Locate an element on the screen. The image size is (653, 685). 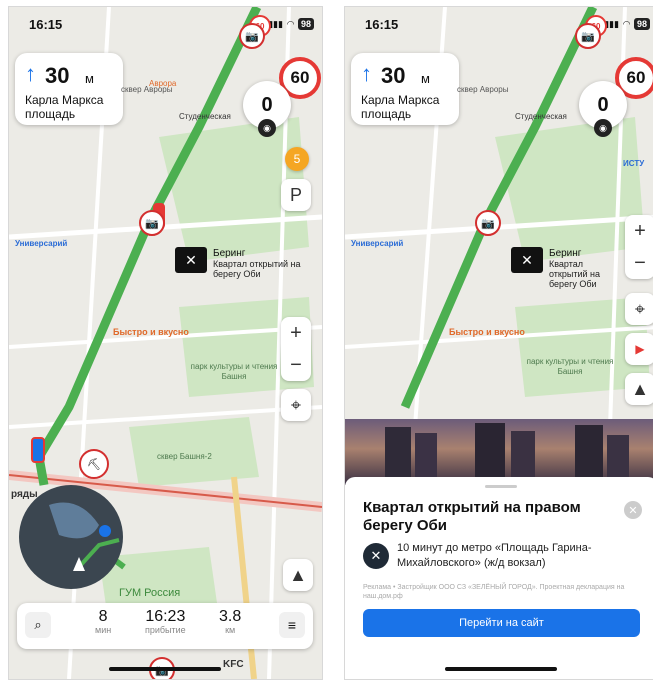
arrival-value: 16:23 is located at coordinates (165, 616).